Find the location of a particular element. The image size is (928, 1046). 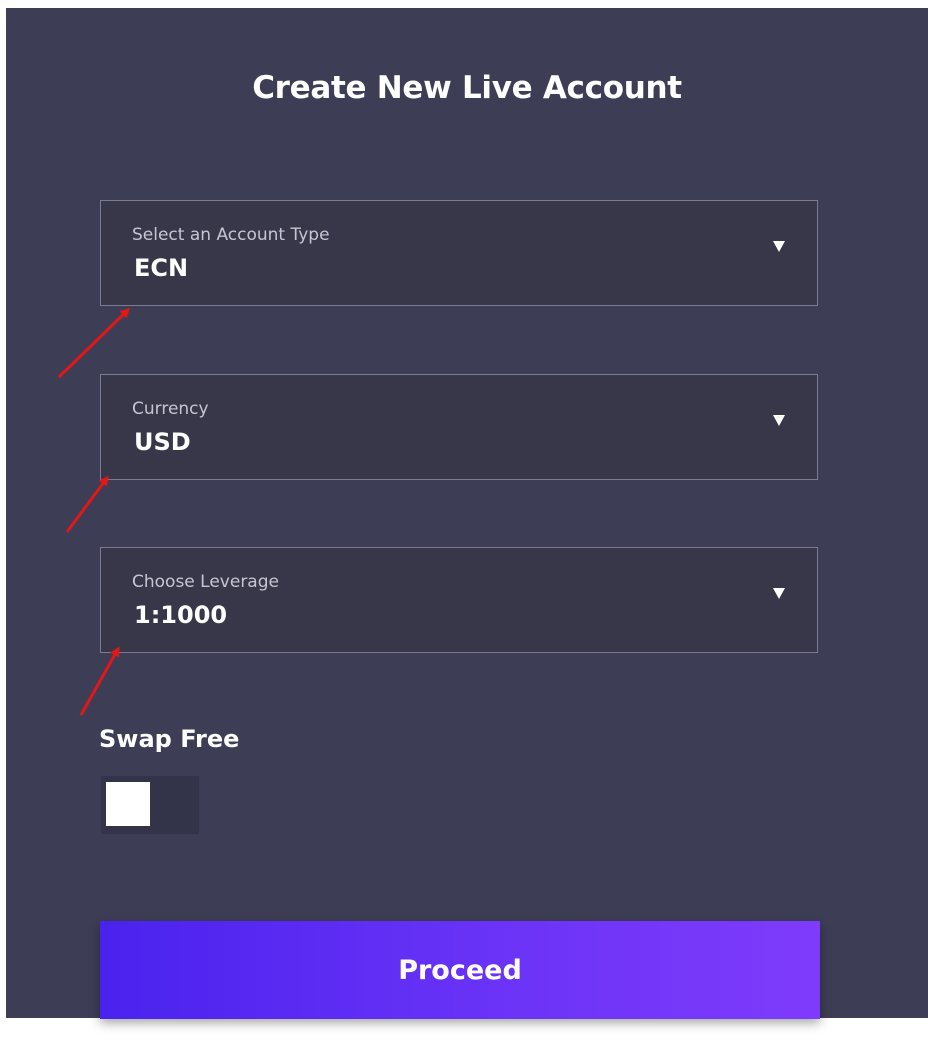

toggle-knob is located at coordinates (128, 804).